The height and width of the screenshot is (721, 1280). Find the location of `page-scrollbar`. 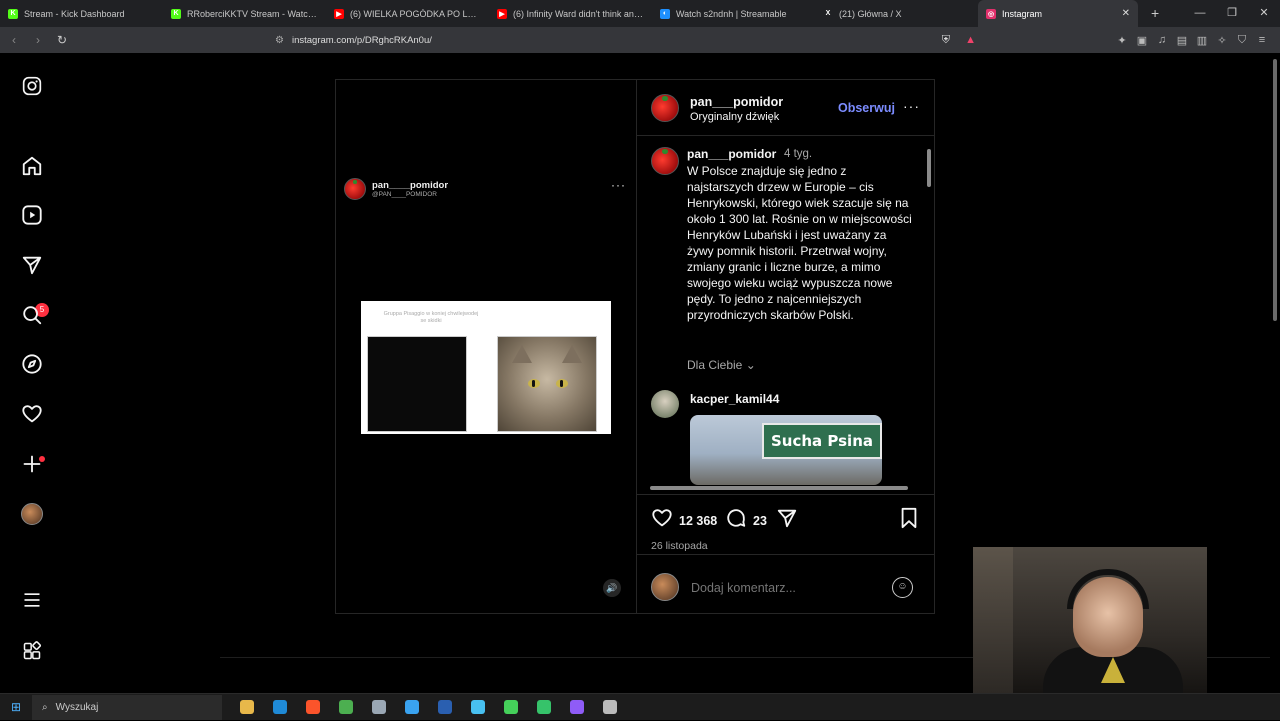

page-scrollbar is located at coordinates (1275, 373).